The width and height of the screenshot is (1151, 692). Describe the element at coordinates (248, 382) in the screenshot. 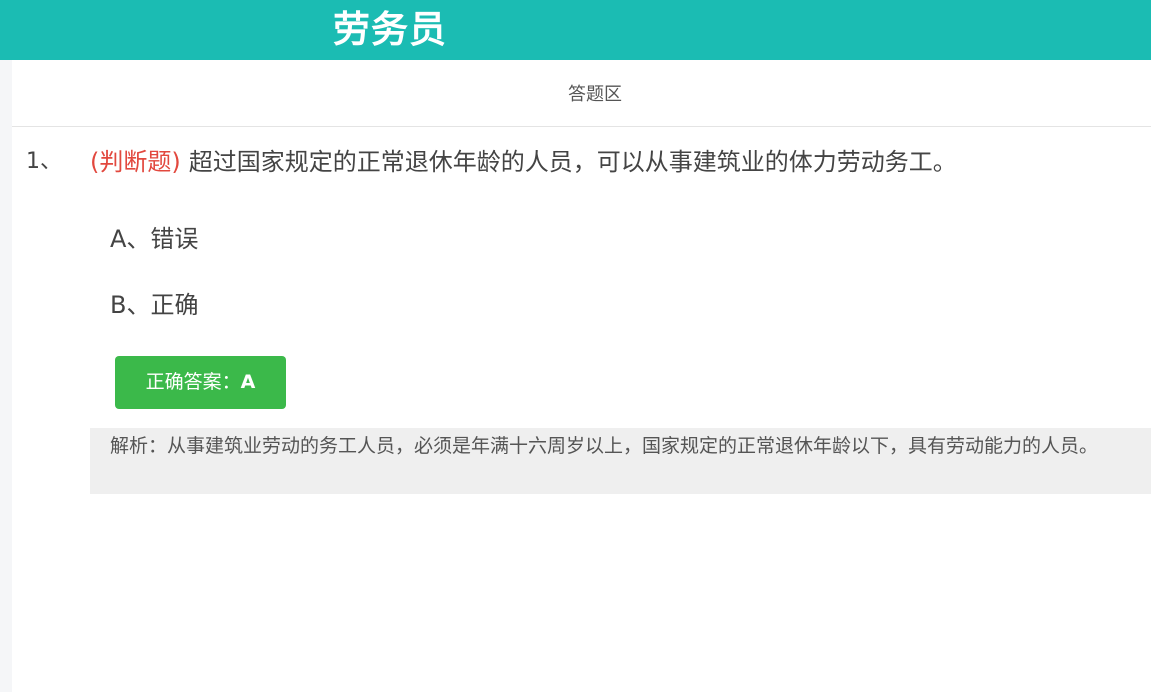

I see `answer-value: A` at that location.